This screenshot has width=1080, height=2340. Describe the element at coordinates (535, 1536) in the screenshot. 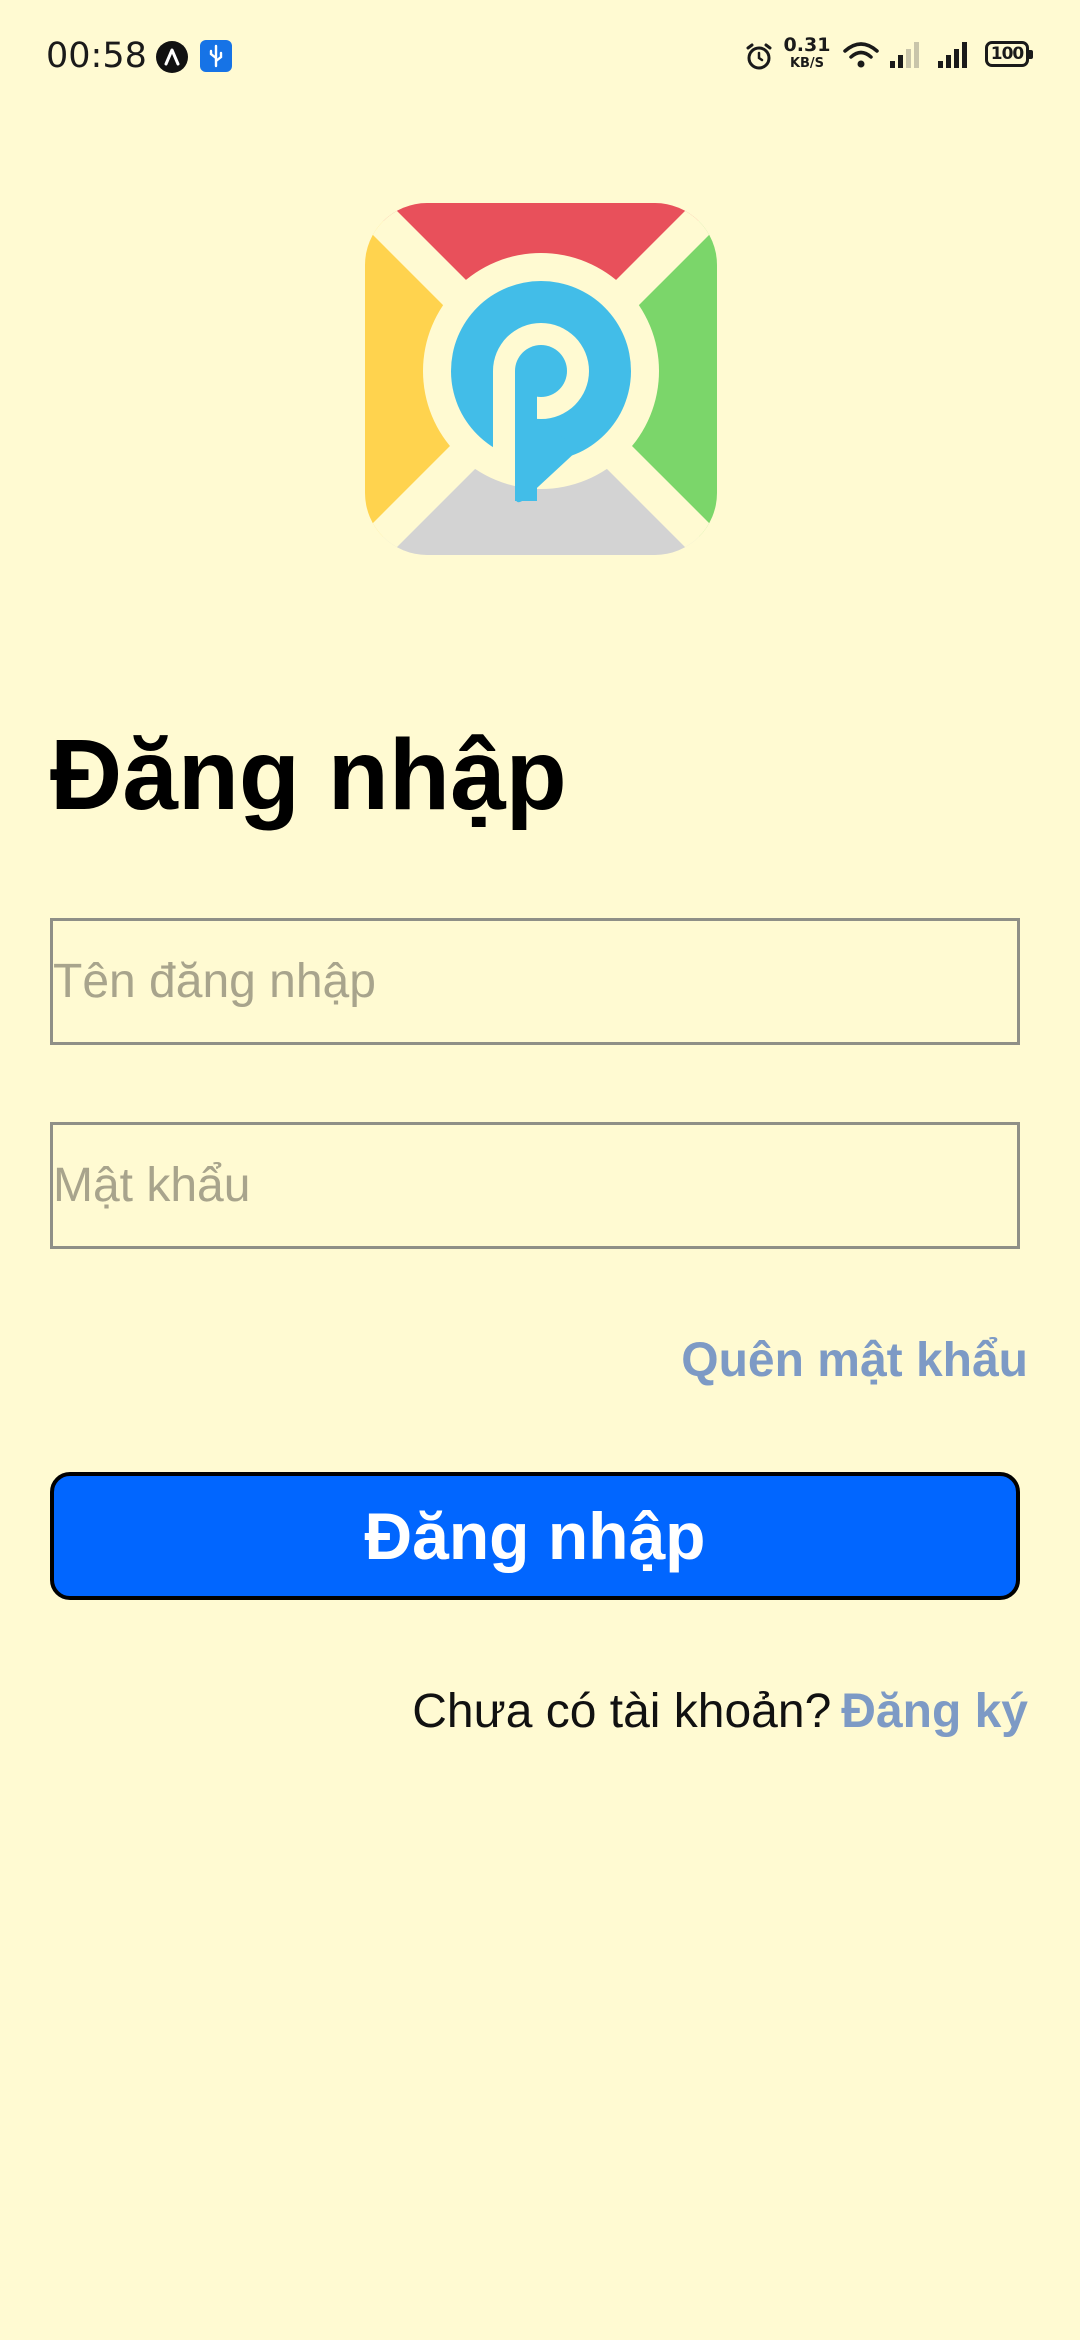

I see `login-button: Đăng nhập` at that location.